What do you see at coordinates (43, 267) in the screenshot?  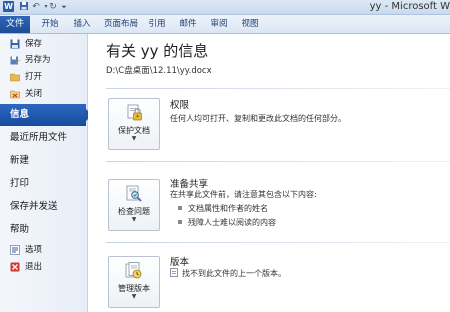 I see `nav-exit: 退出` at bounding box center [43, 267].